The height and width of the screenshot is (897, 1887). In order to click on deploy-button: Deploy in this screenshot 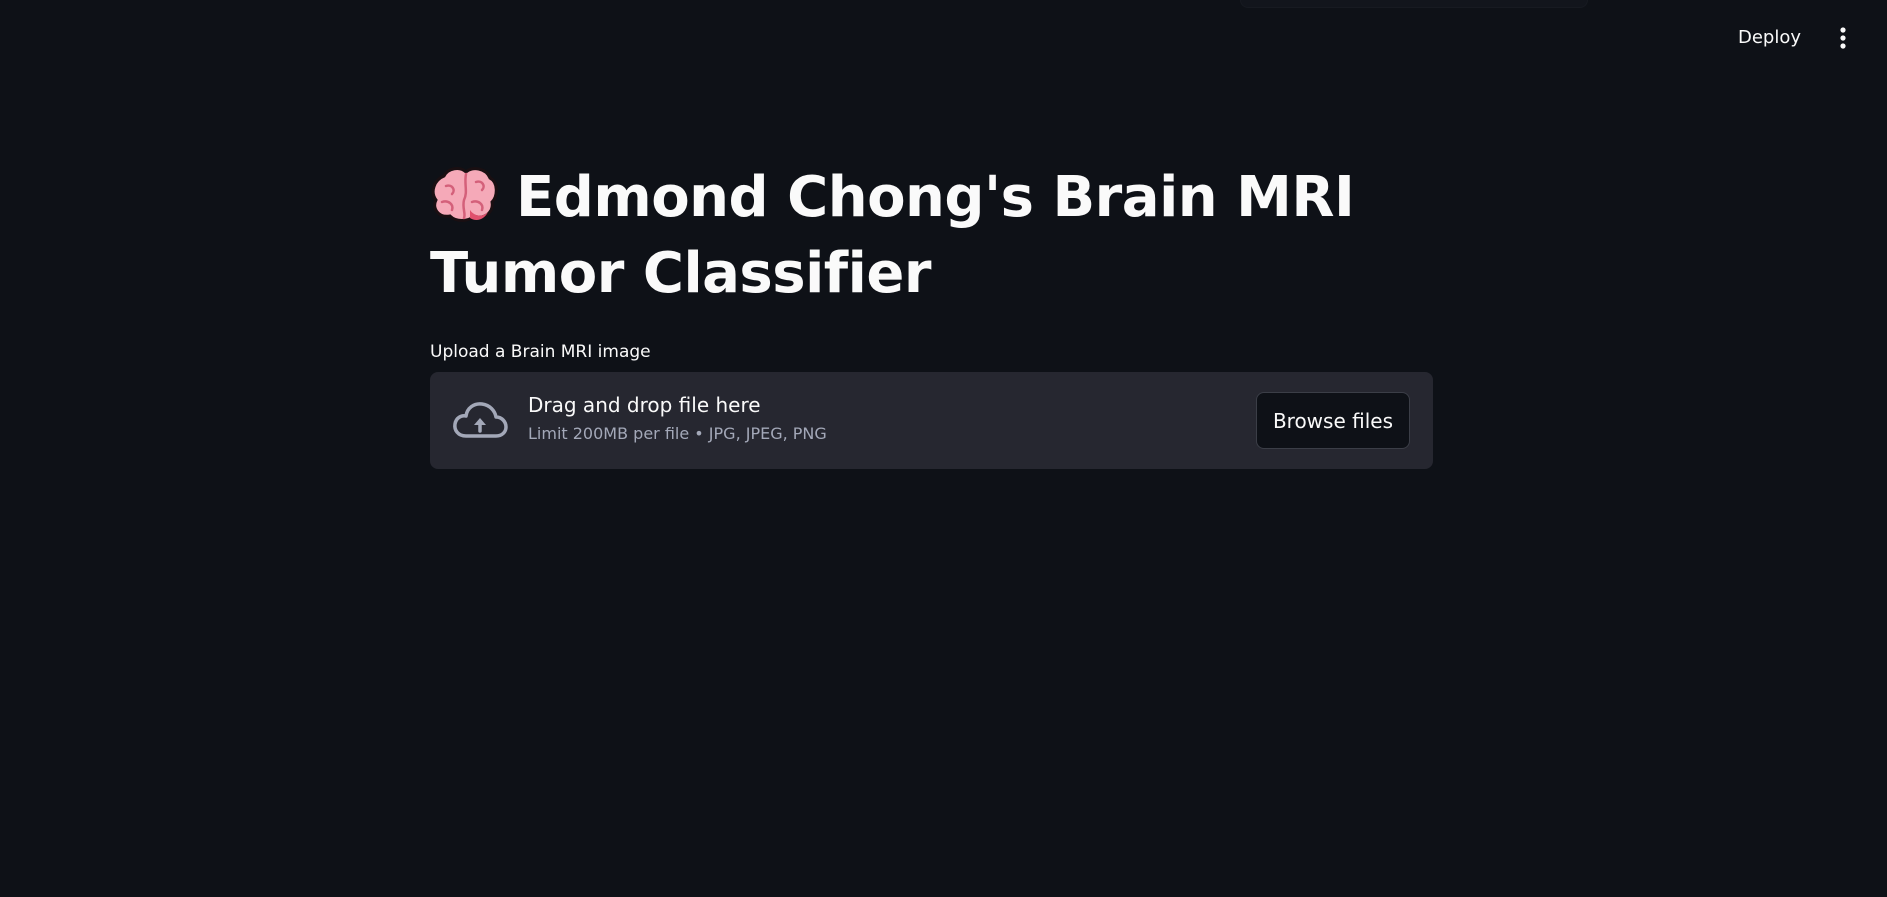, I will do `click(1769, 38)`.